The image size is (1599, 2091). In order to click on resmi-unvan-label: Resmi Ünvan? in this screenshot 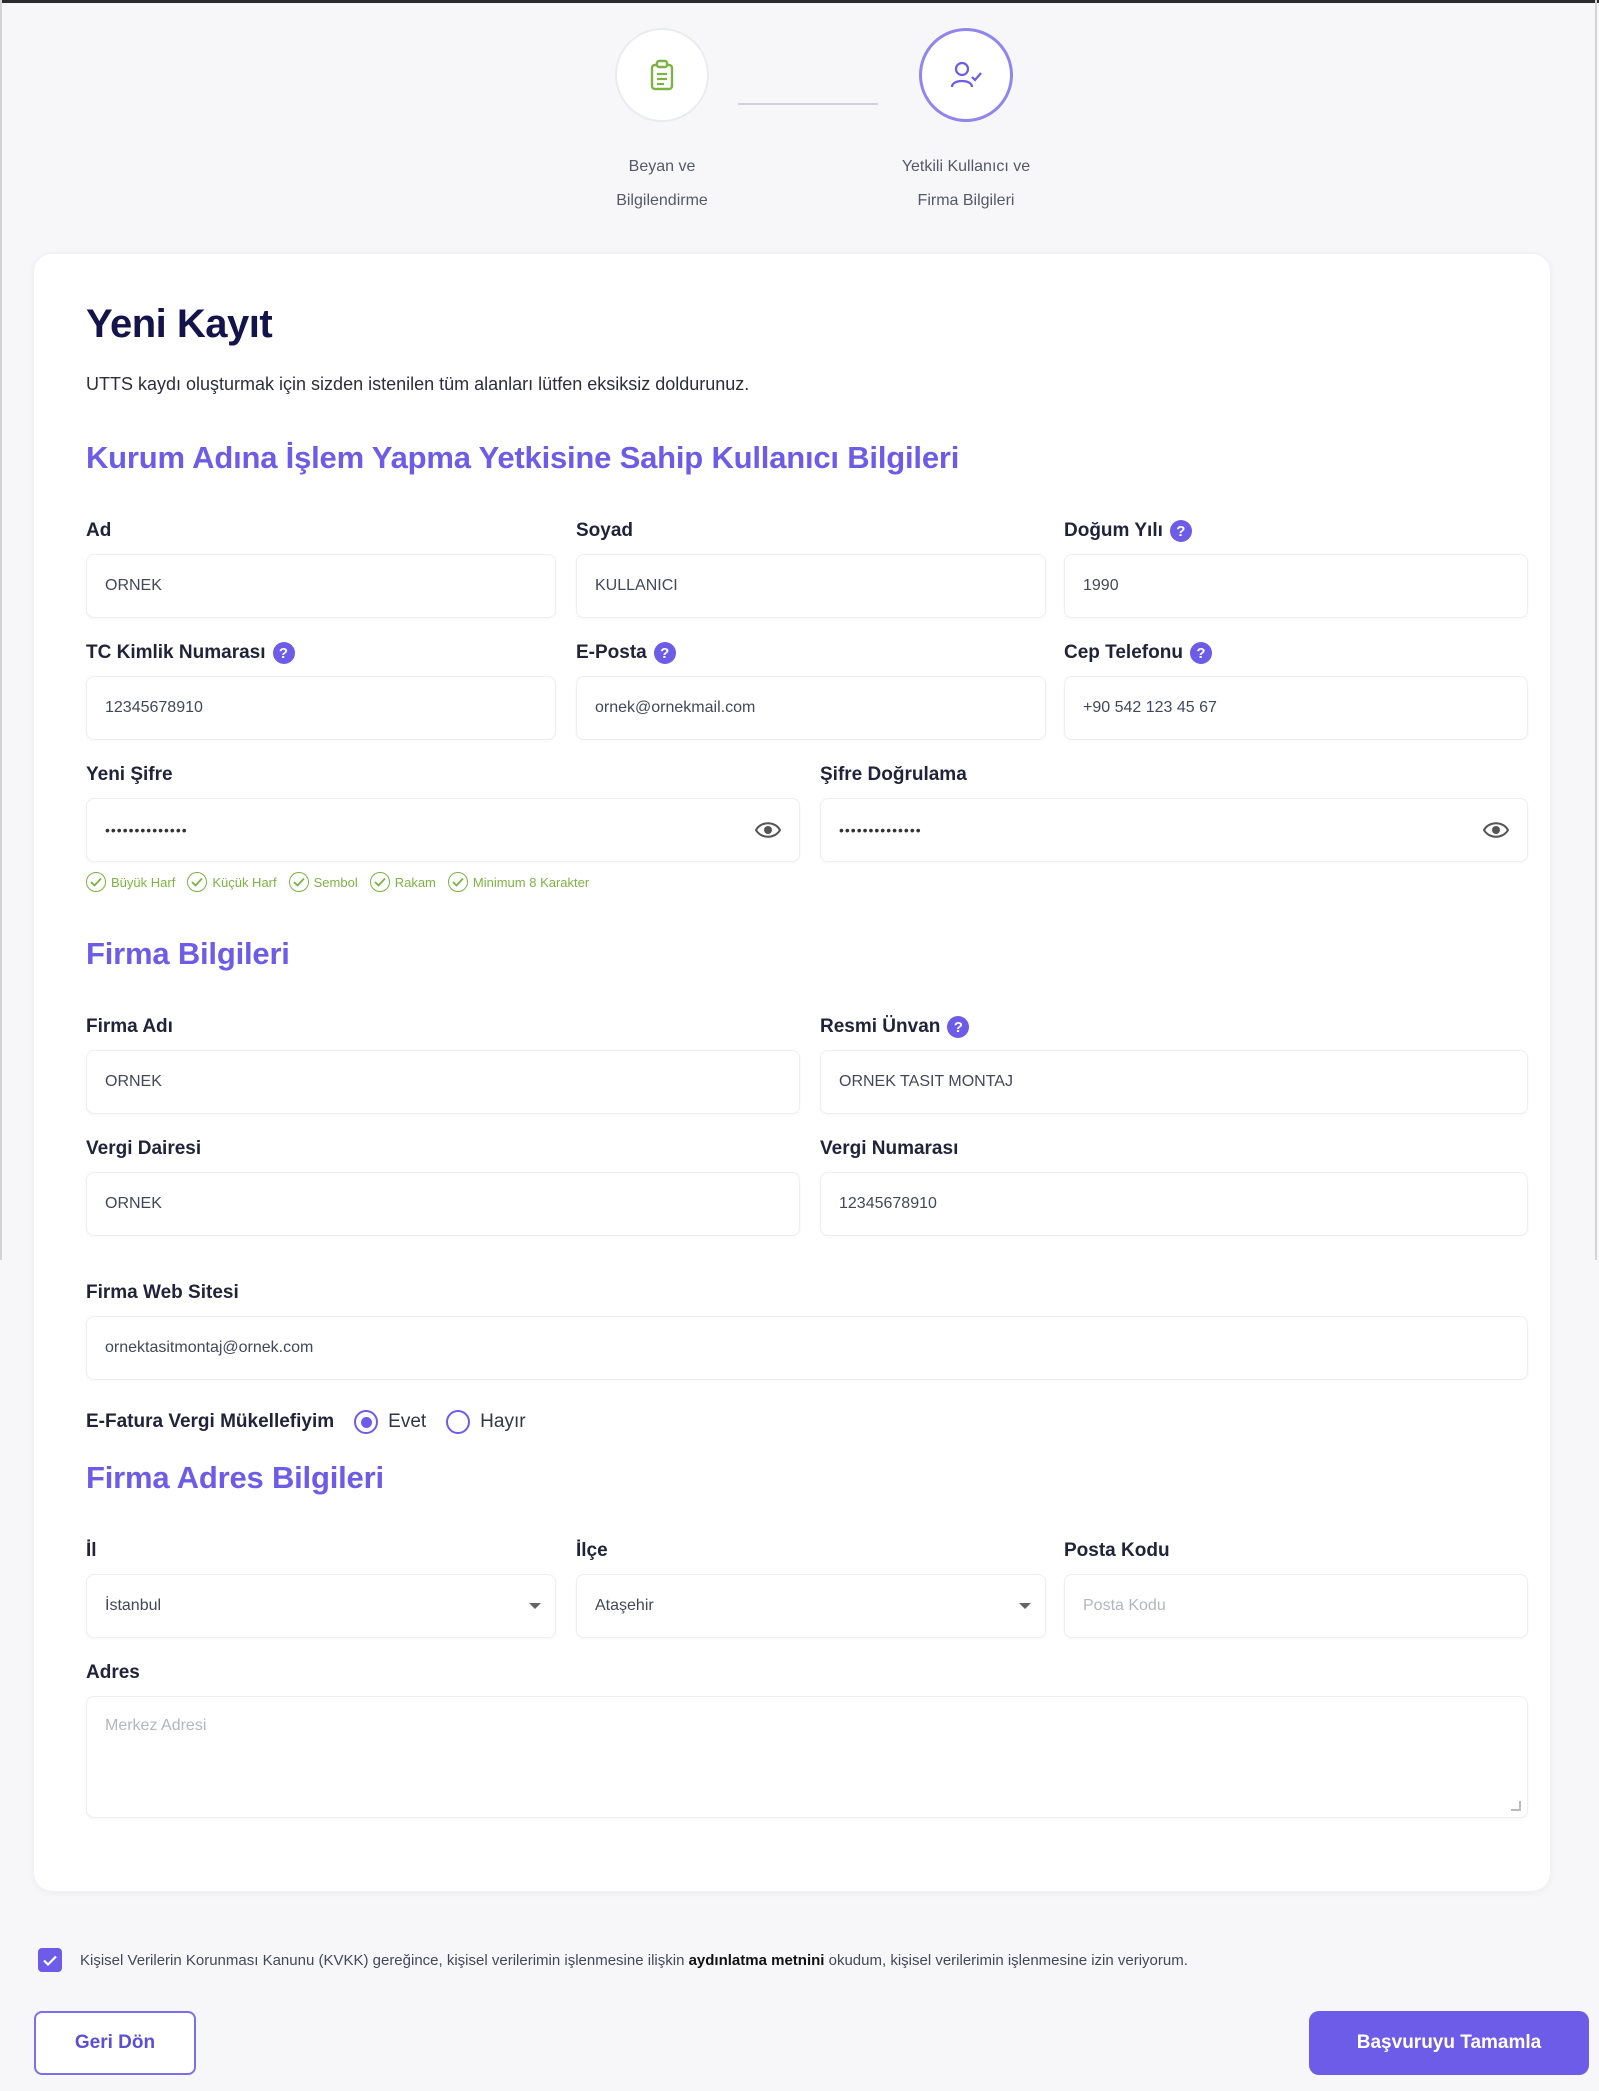, I will do `click(895, 1027)`.